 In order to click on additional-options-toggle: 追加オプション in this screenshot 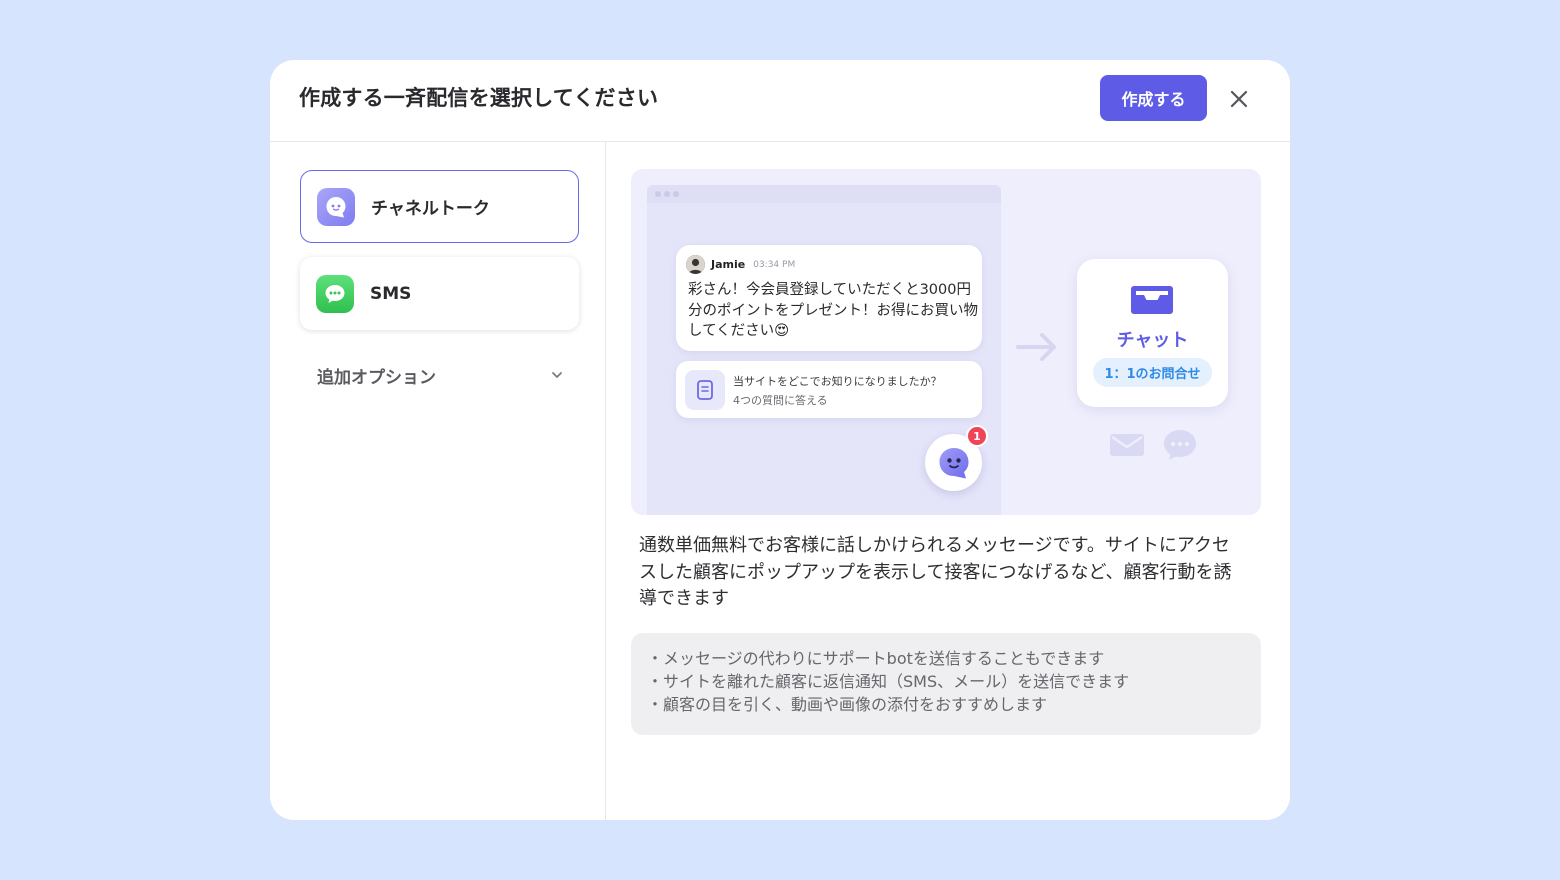, I will do `click(441, 375)`.